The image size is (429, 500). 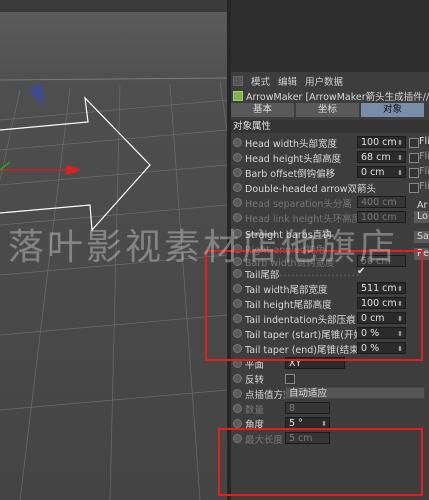 I want to click on fli-label-2: Fli, so click(x=424, y=156).